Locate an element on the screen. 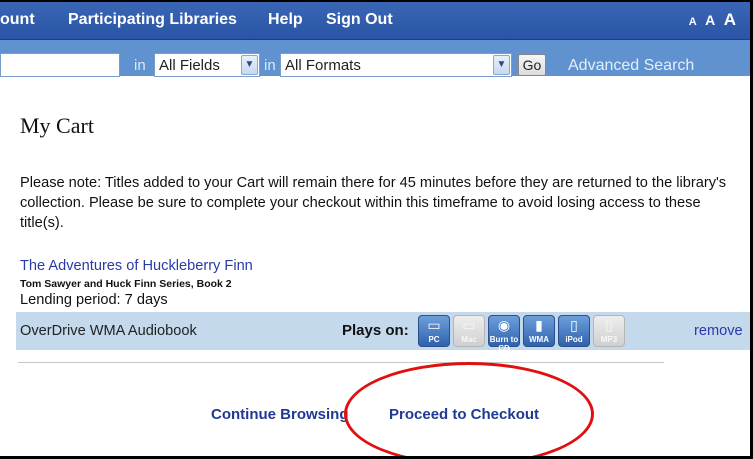 The width and height of the screenshot is (753, 459). cart-item-series: Tom Sawyer and Huck Finn Series, Book 2 is located at coordinates (126, 284).